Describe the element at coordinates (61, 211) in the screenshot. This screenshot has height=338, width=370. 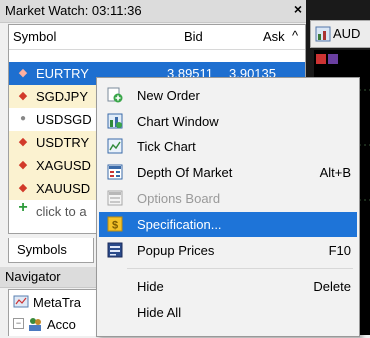
I see `add-symbol-label: click to a` at that location.